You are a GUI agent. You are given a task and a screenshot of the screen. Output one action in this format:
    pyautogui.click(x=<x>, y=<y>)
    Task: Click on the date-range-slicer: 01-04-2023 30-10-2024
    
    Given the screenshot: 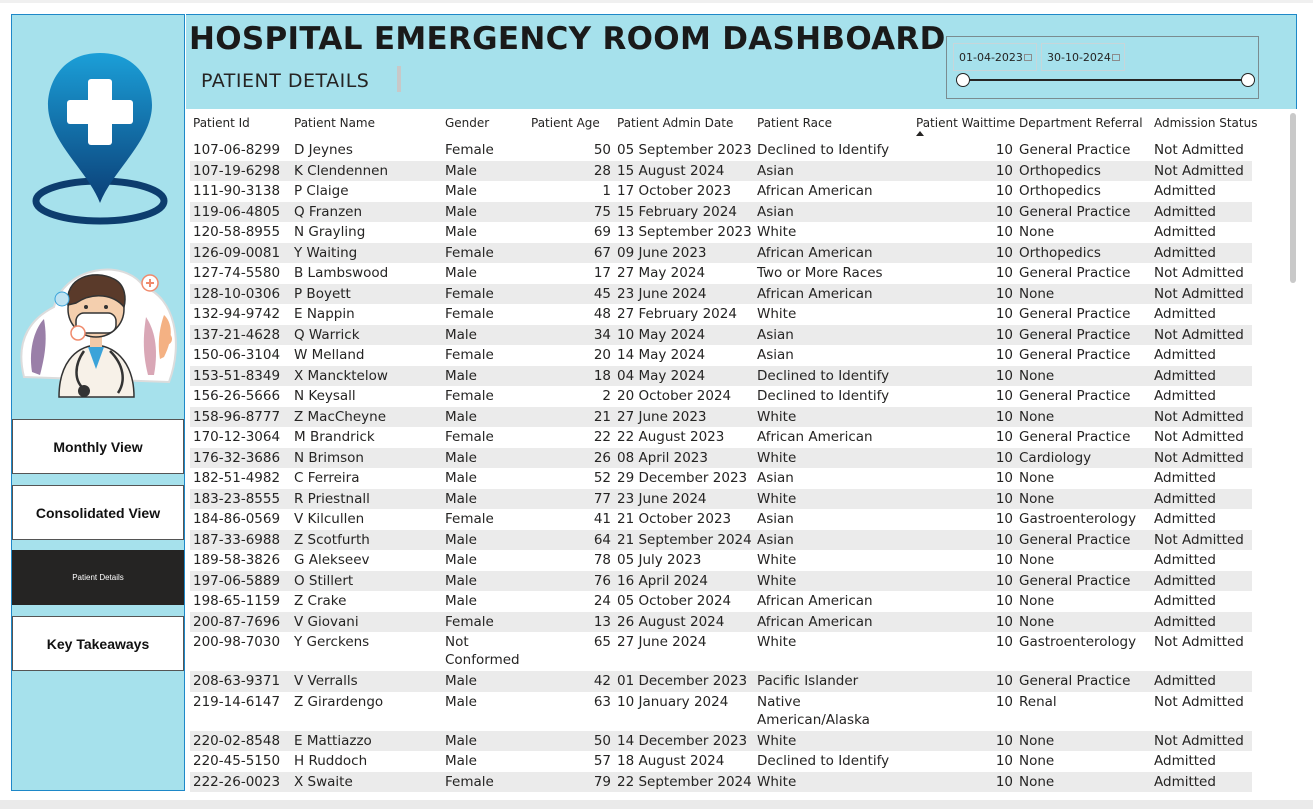 What is the action you would take?
    pyautogui.click(x=1102, y=67)
    